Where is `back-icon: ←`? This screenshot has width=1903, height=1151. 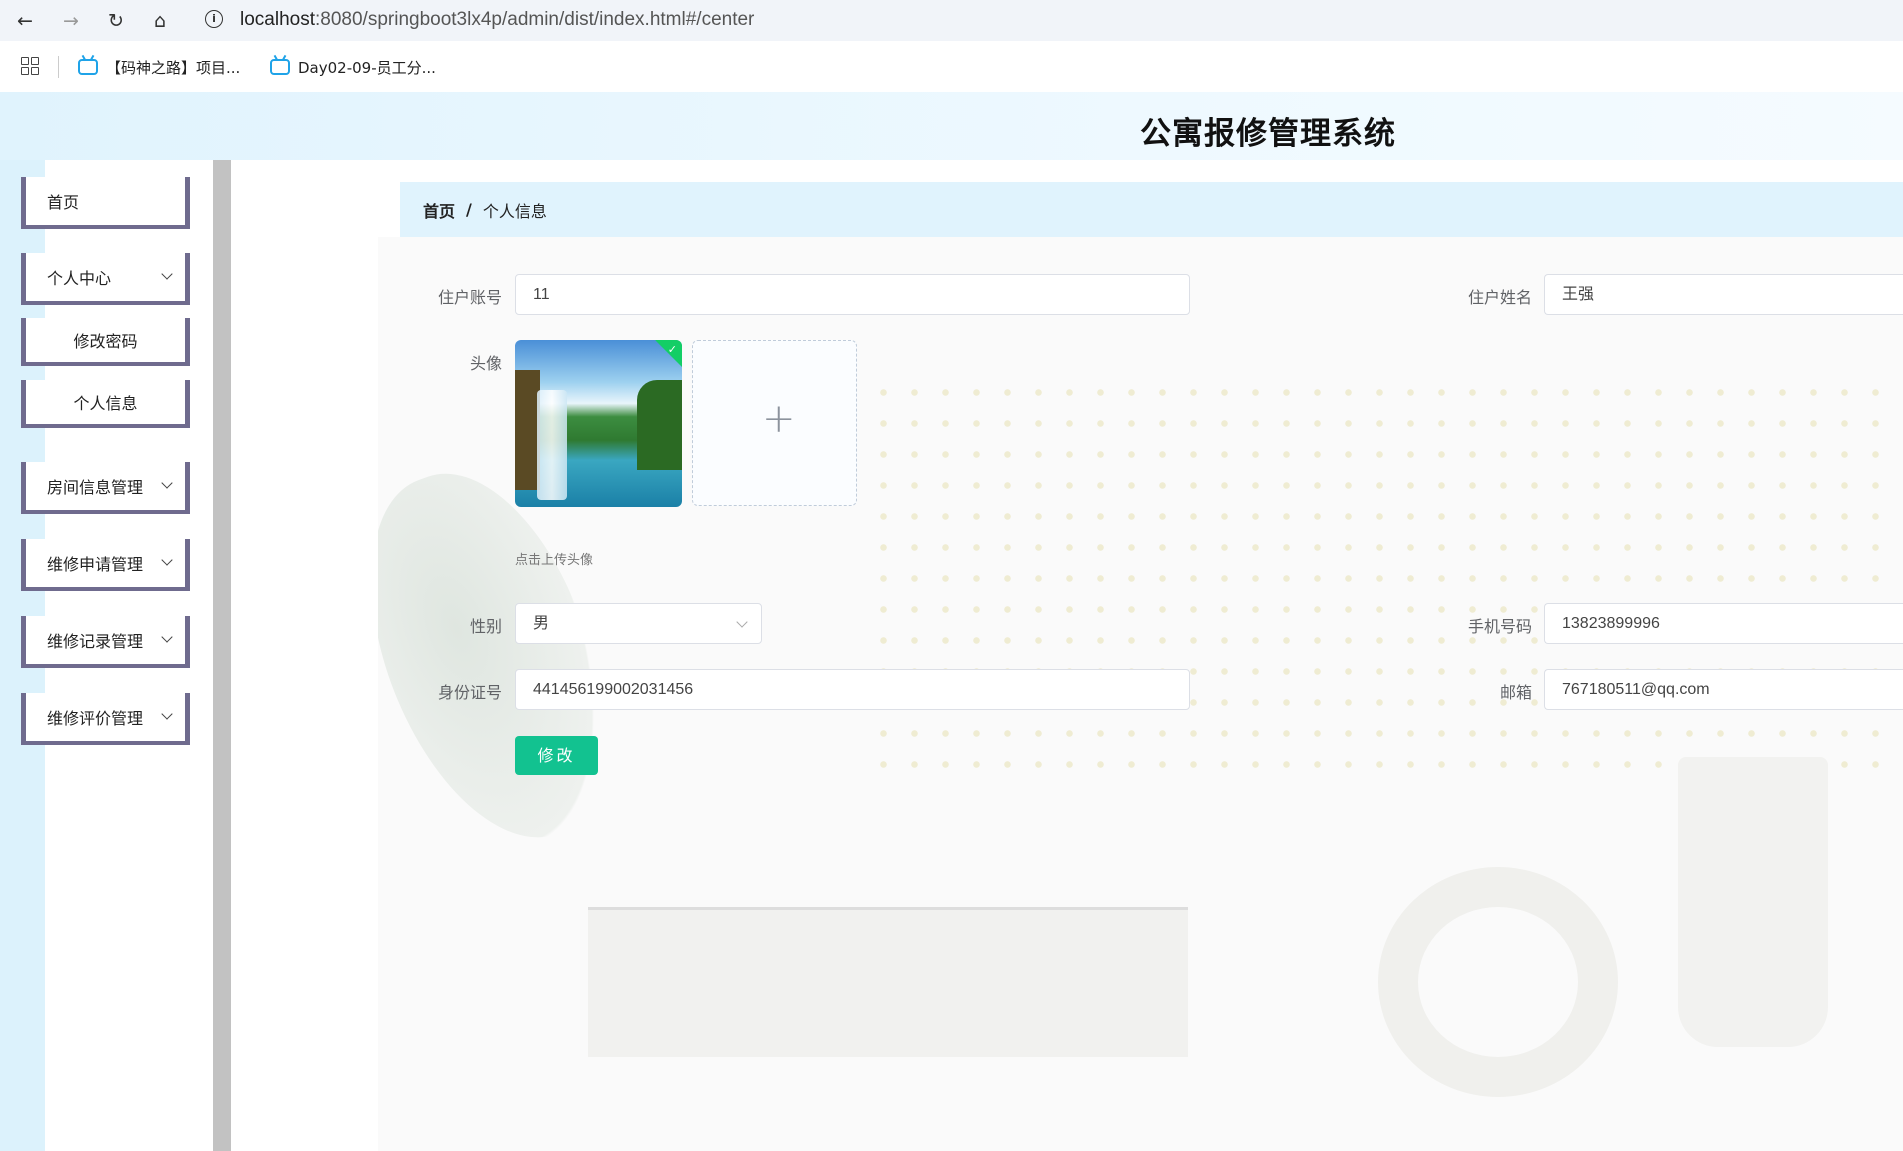 back-icon: ← is located at coordinates (25, 21).